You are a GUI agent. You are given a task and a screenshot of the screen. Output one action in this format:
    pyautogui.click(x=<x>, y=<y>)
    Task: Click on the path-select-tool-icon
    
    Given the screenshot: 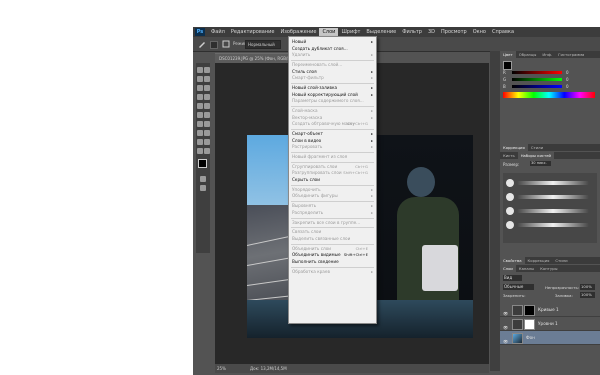 What is the action you would take?
    pyautogui.click(x=200, y=142)
    